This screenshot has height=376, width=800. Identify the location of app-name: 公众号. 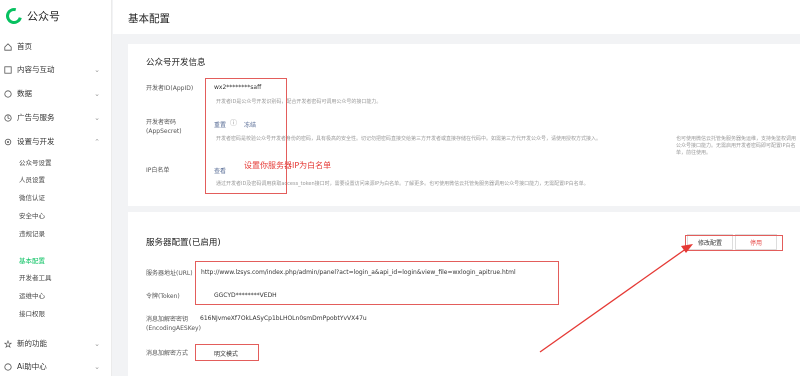
(43, 16).